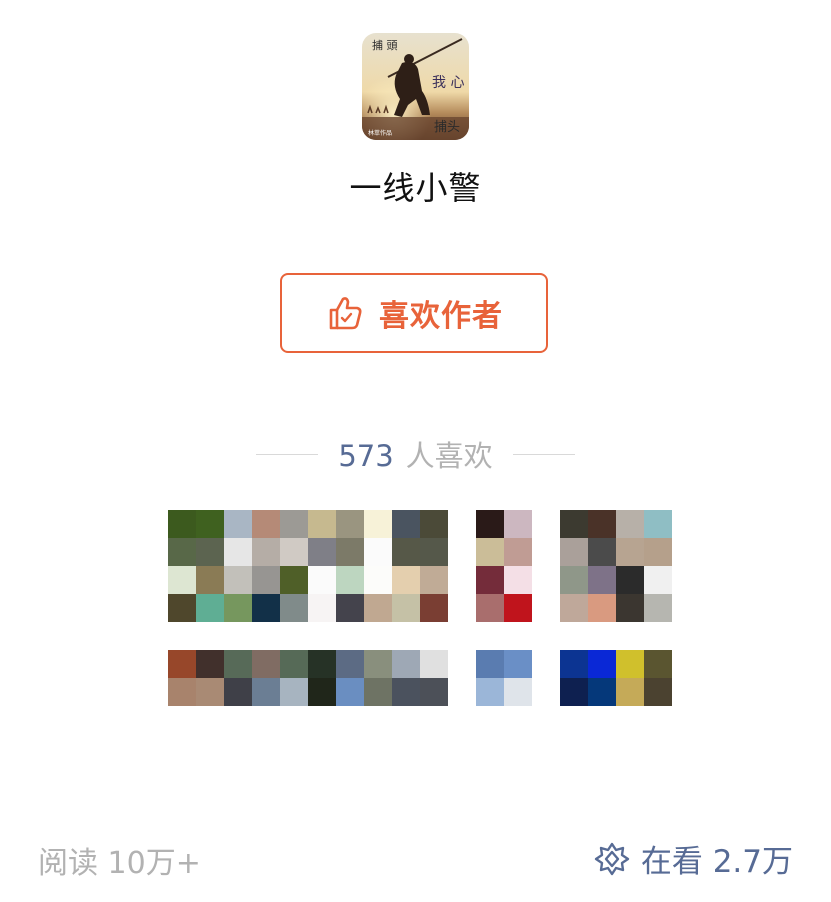  I want to click on avatar-seal-text: 林萃作品, so click(380, 133).